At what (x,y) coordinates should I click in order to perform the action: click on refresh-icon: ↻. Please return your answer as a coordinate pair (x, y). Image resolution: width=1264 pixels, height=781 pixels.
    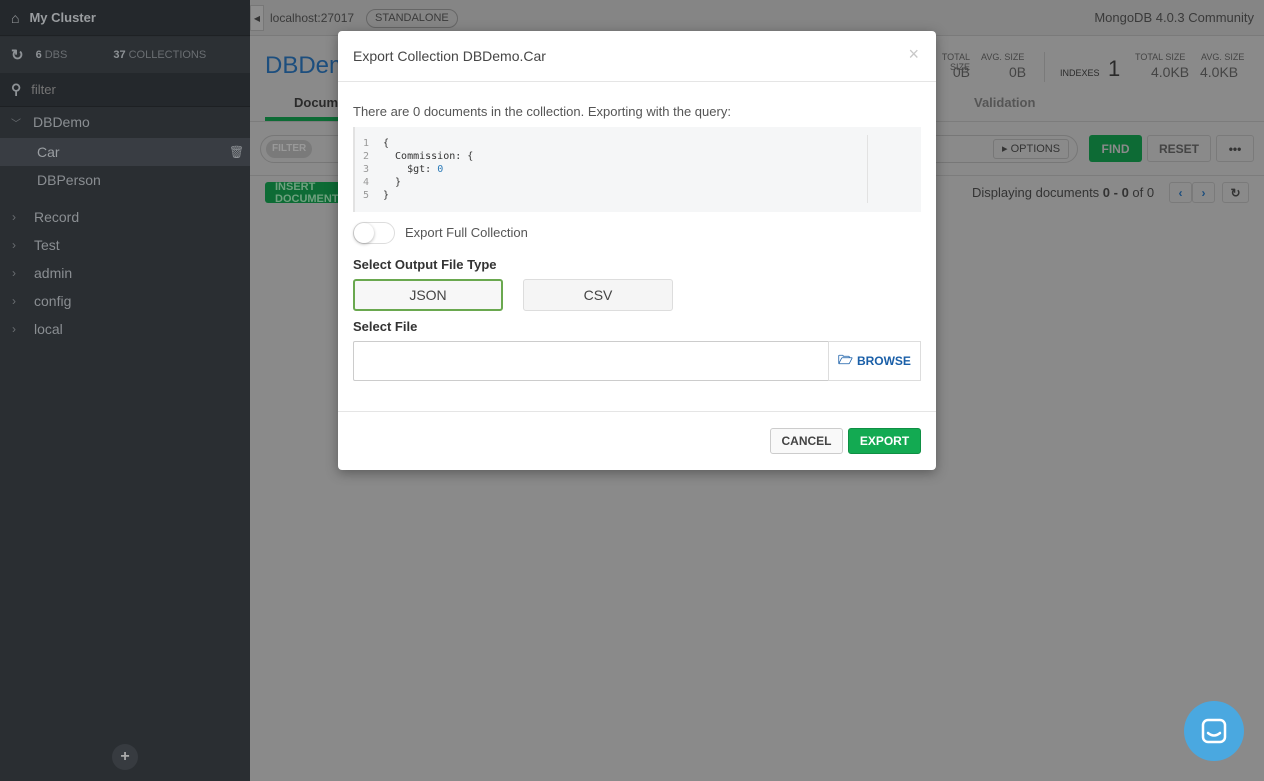
    Looking at the image, I should click on (17, 55).